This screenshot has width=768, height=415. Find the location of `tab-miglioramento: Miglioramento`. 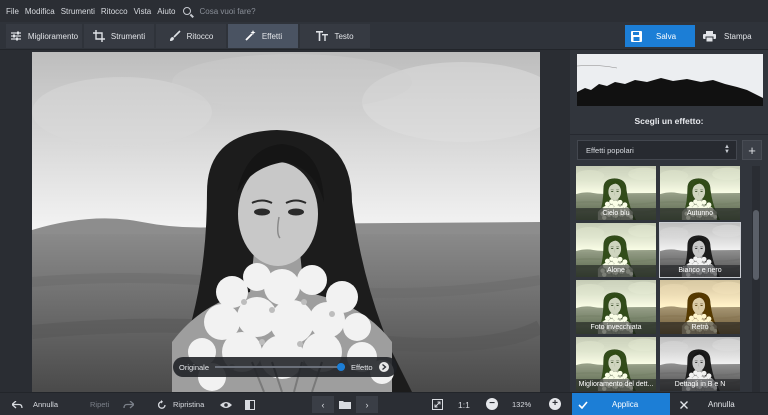

tab-miglioramento: Miglioramento is located at coordinates (44, 36).